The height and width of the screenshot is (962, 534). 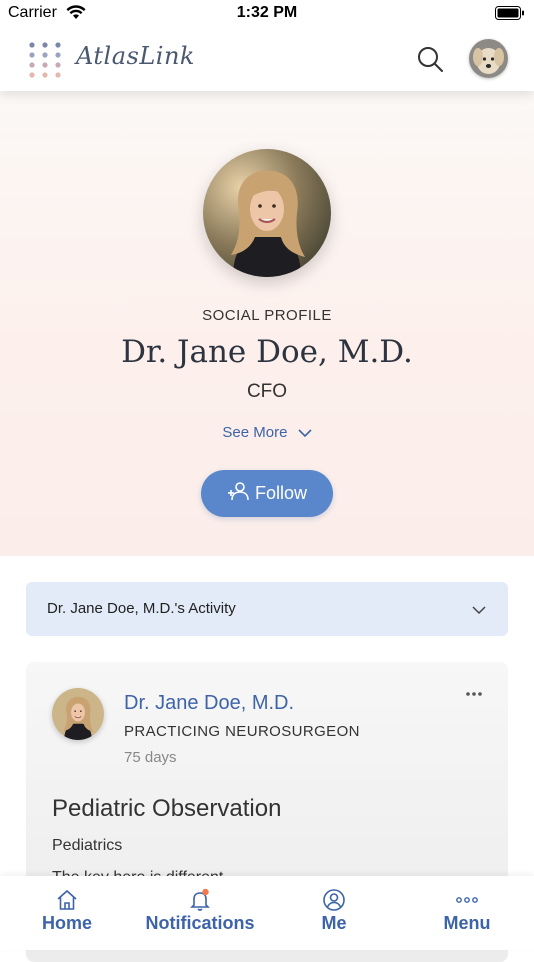 I want to click on tab-home: Home, so click(x=67, y=913).